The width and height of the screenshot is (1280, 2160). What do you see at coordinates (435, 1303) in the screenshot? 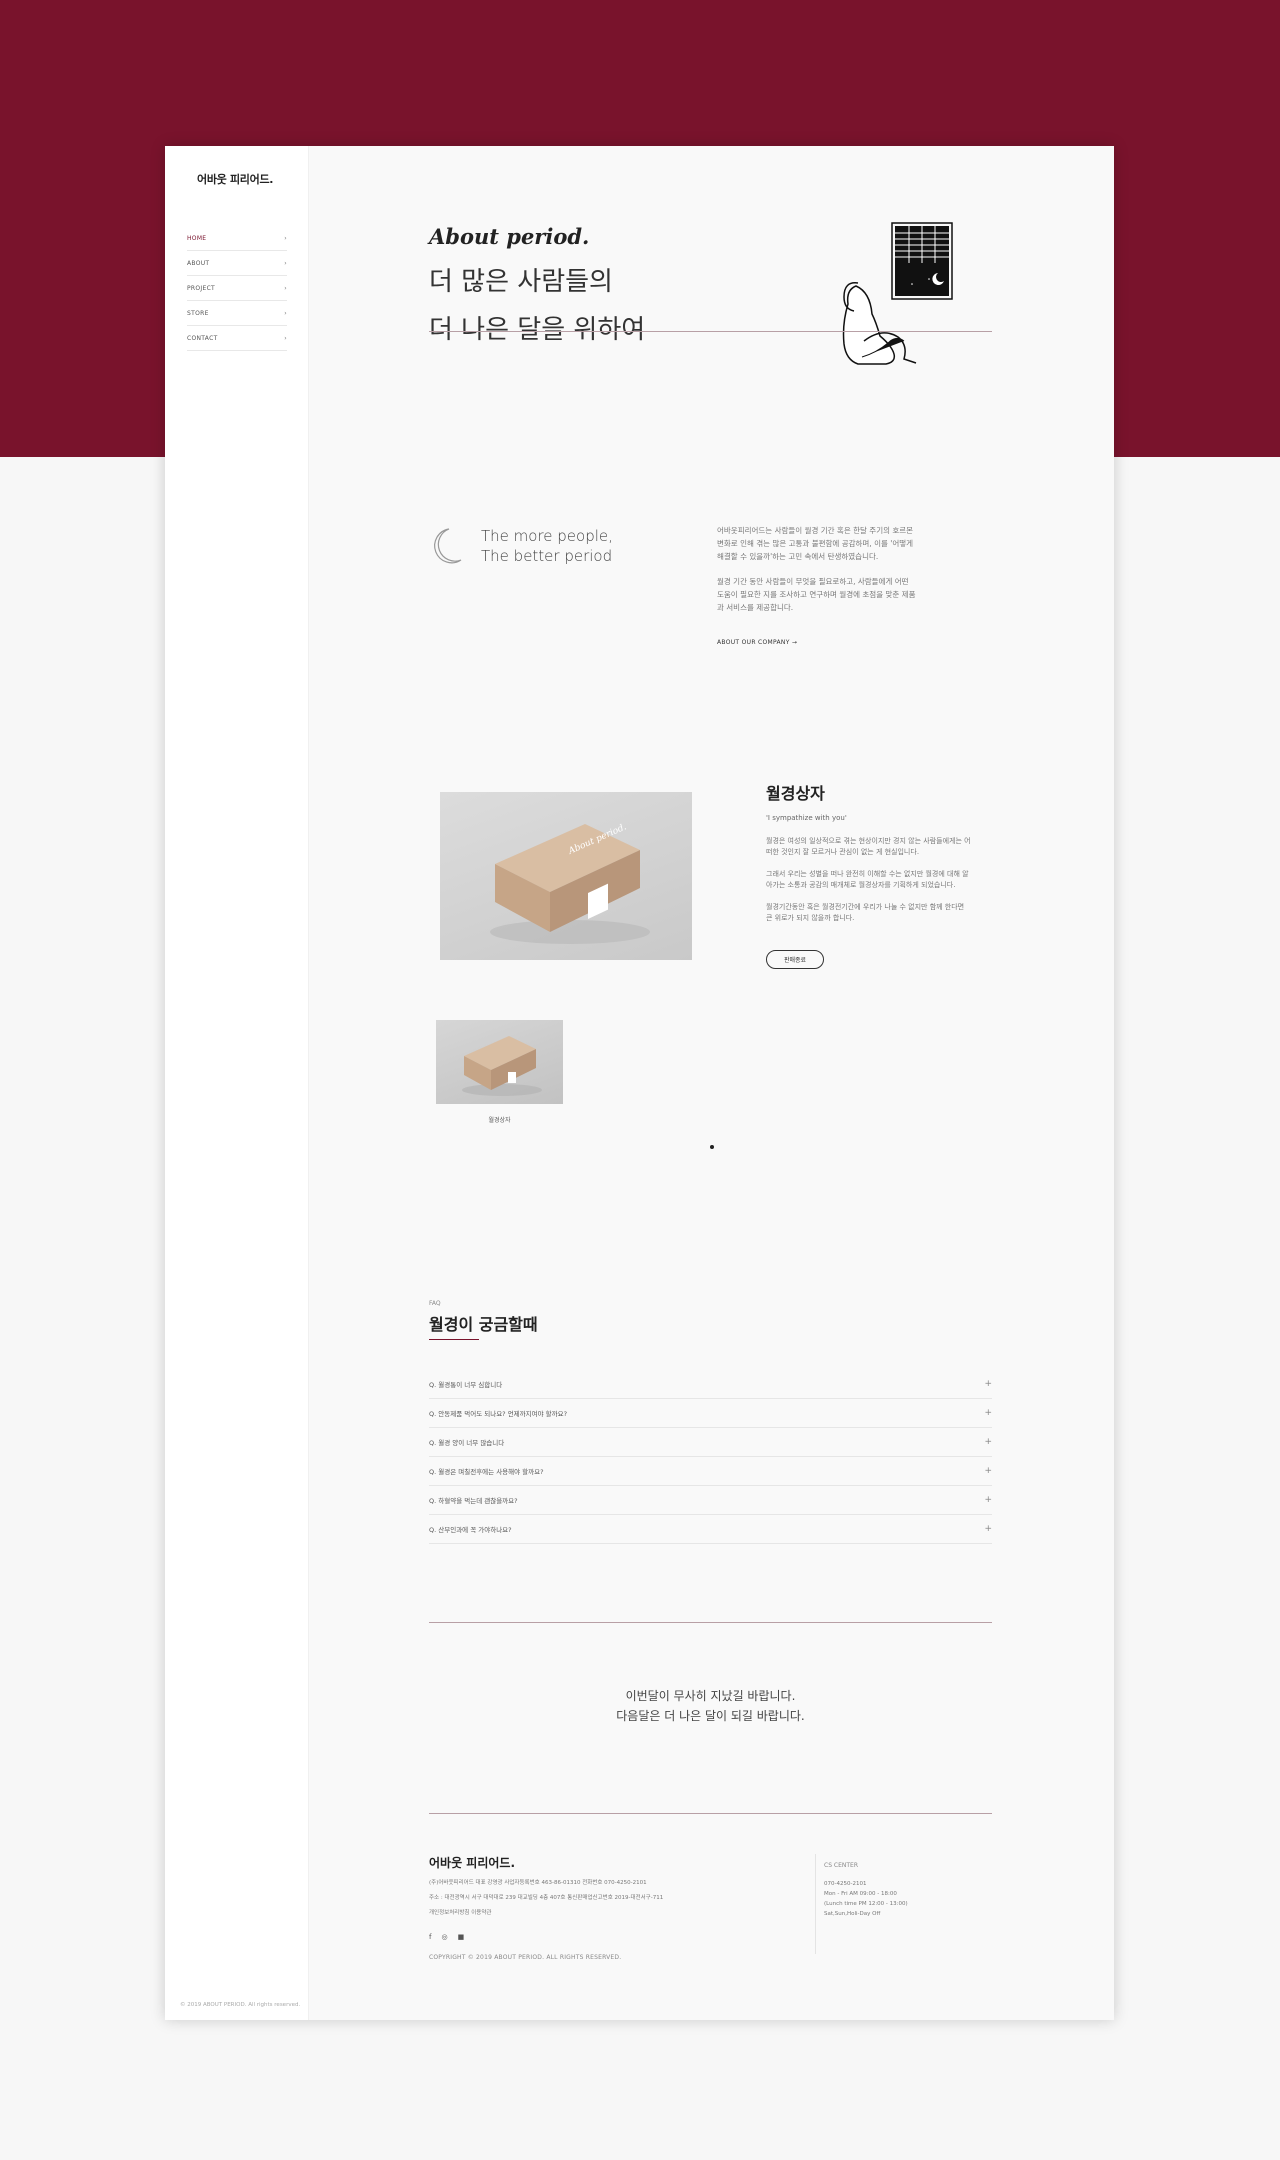
I see `faq-label: FAQ` at bounding box center [435, 1303].